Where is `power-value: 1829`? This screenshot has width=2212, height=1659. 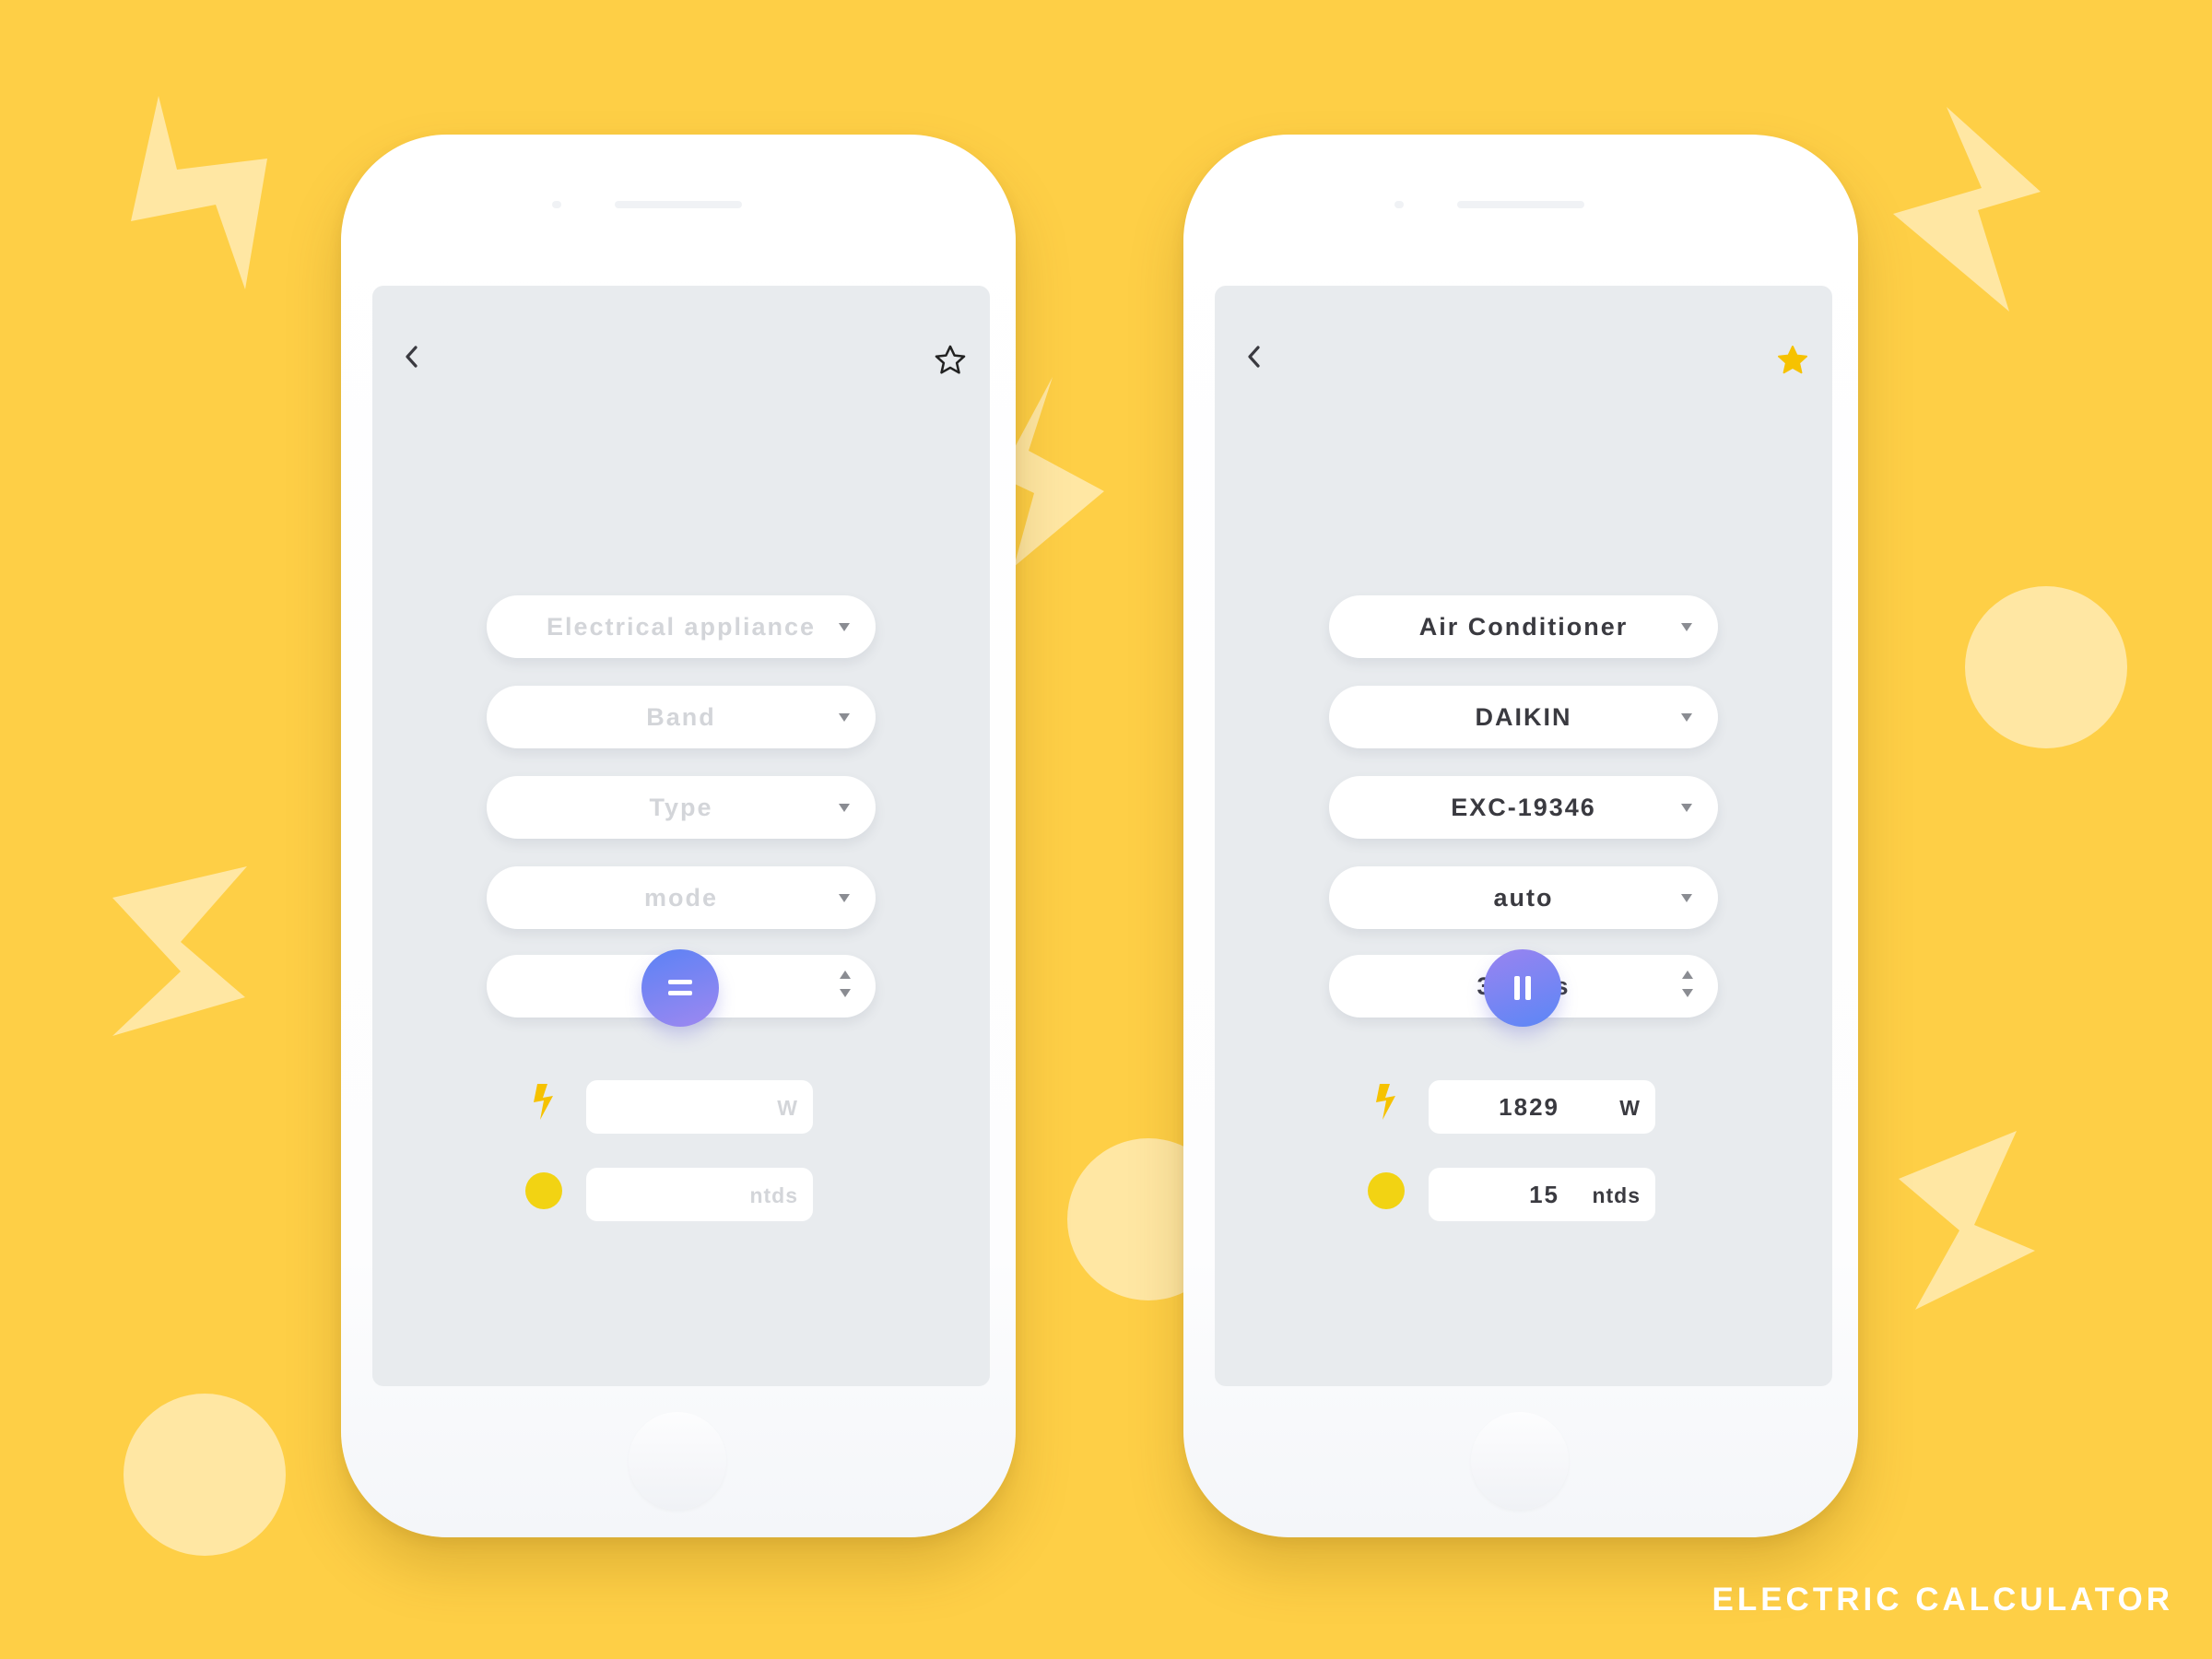
power-value: 1829 is located at coordinates (1529, 1107).